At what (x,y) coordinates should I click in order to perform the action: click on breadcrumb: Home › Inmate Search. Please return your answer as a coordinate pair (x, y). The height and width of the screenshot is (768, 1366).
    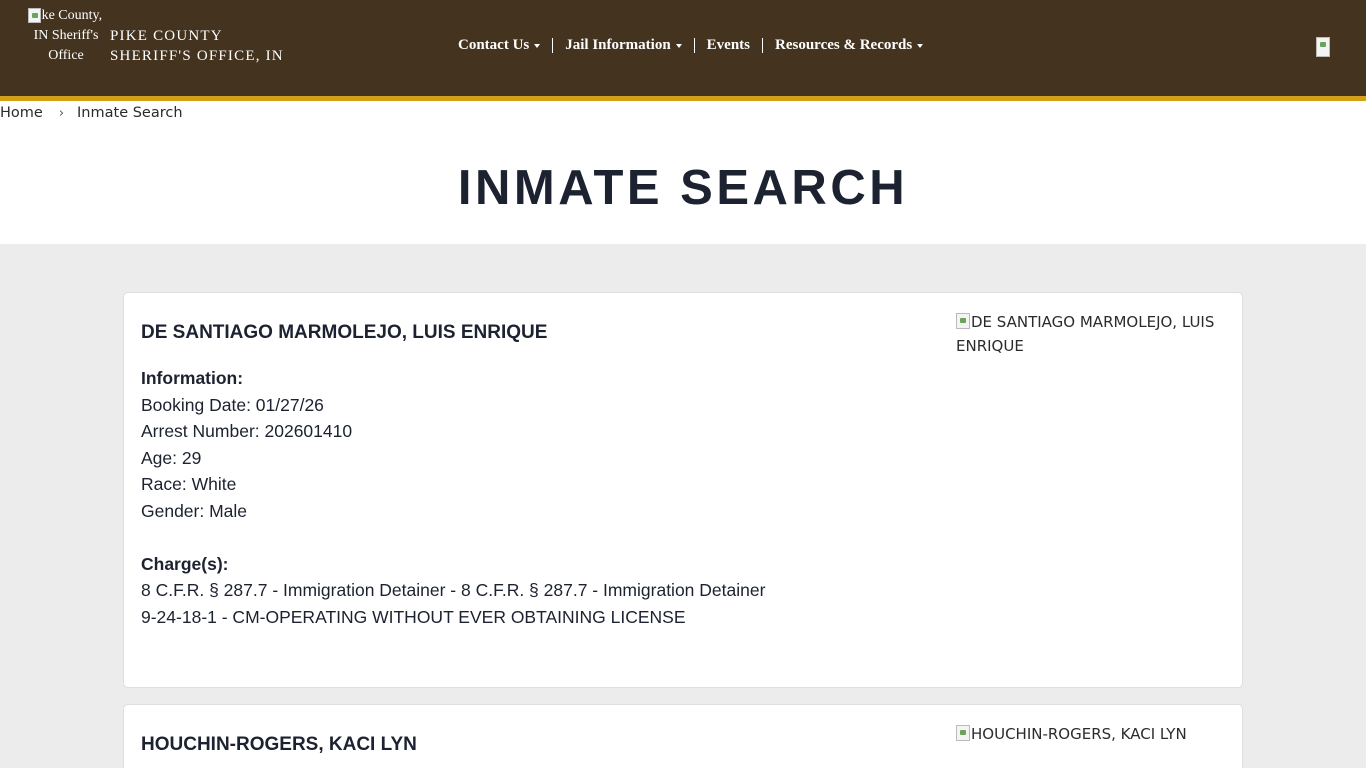
    Looking at the image, I should click on (91, 113).